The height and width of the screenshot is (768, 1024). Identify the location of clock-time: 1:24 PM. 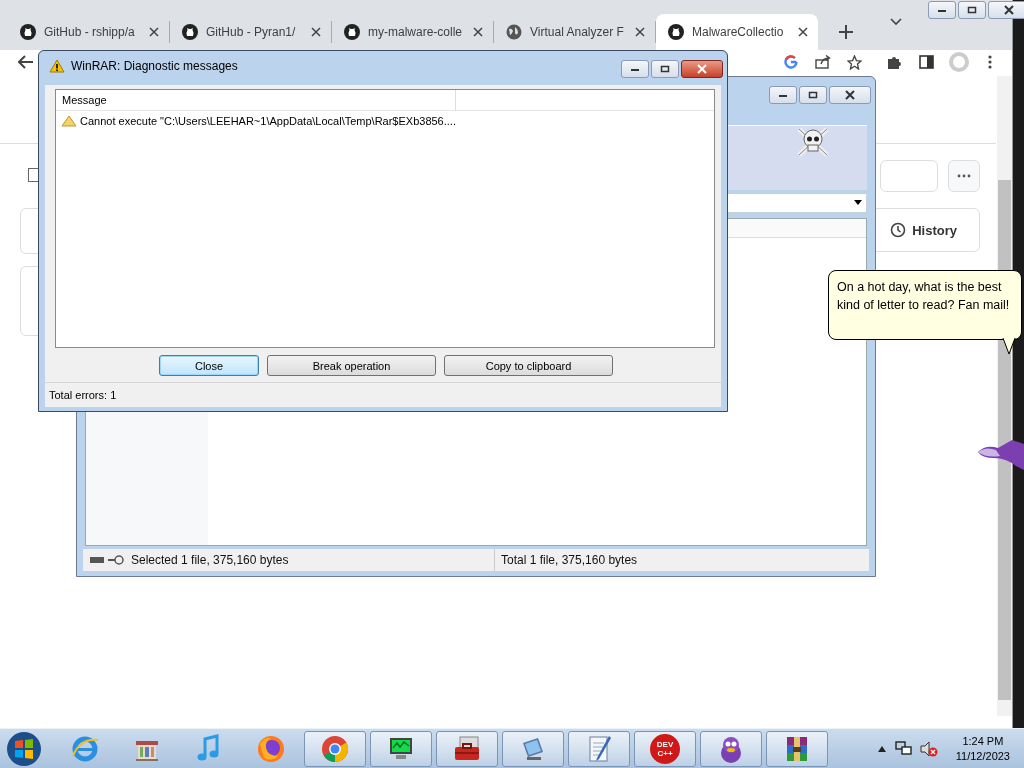
(983, 741).